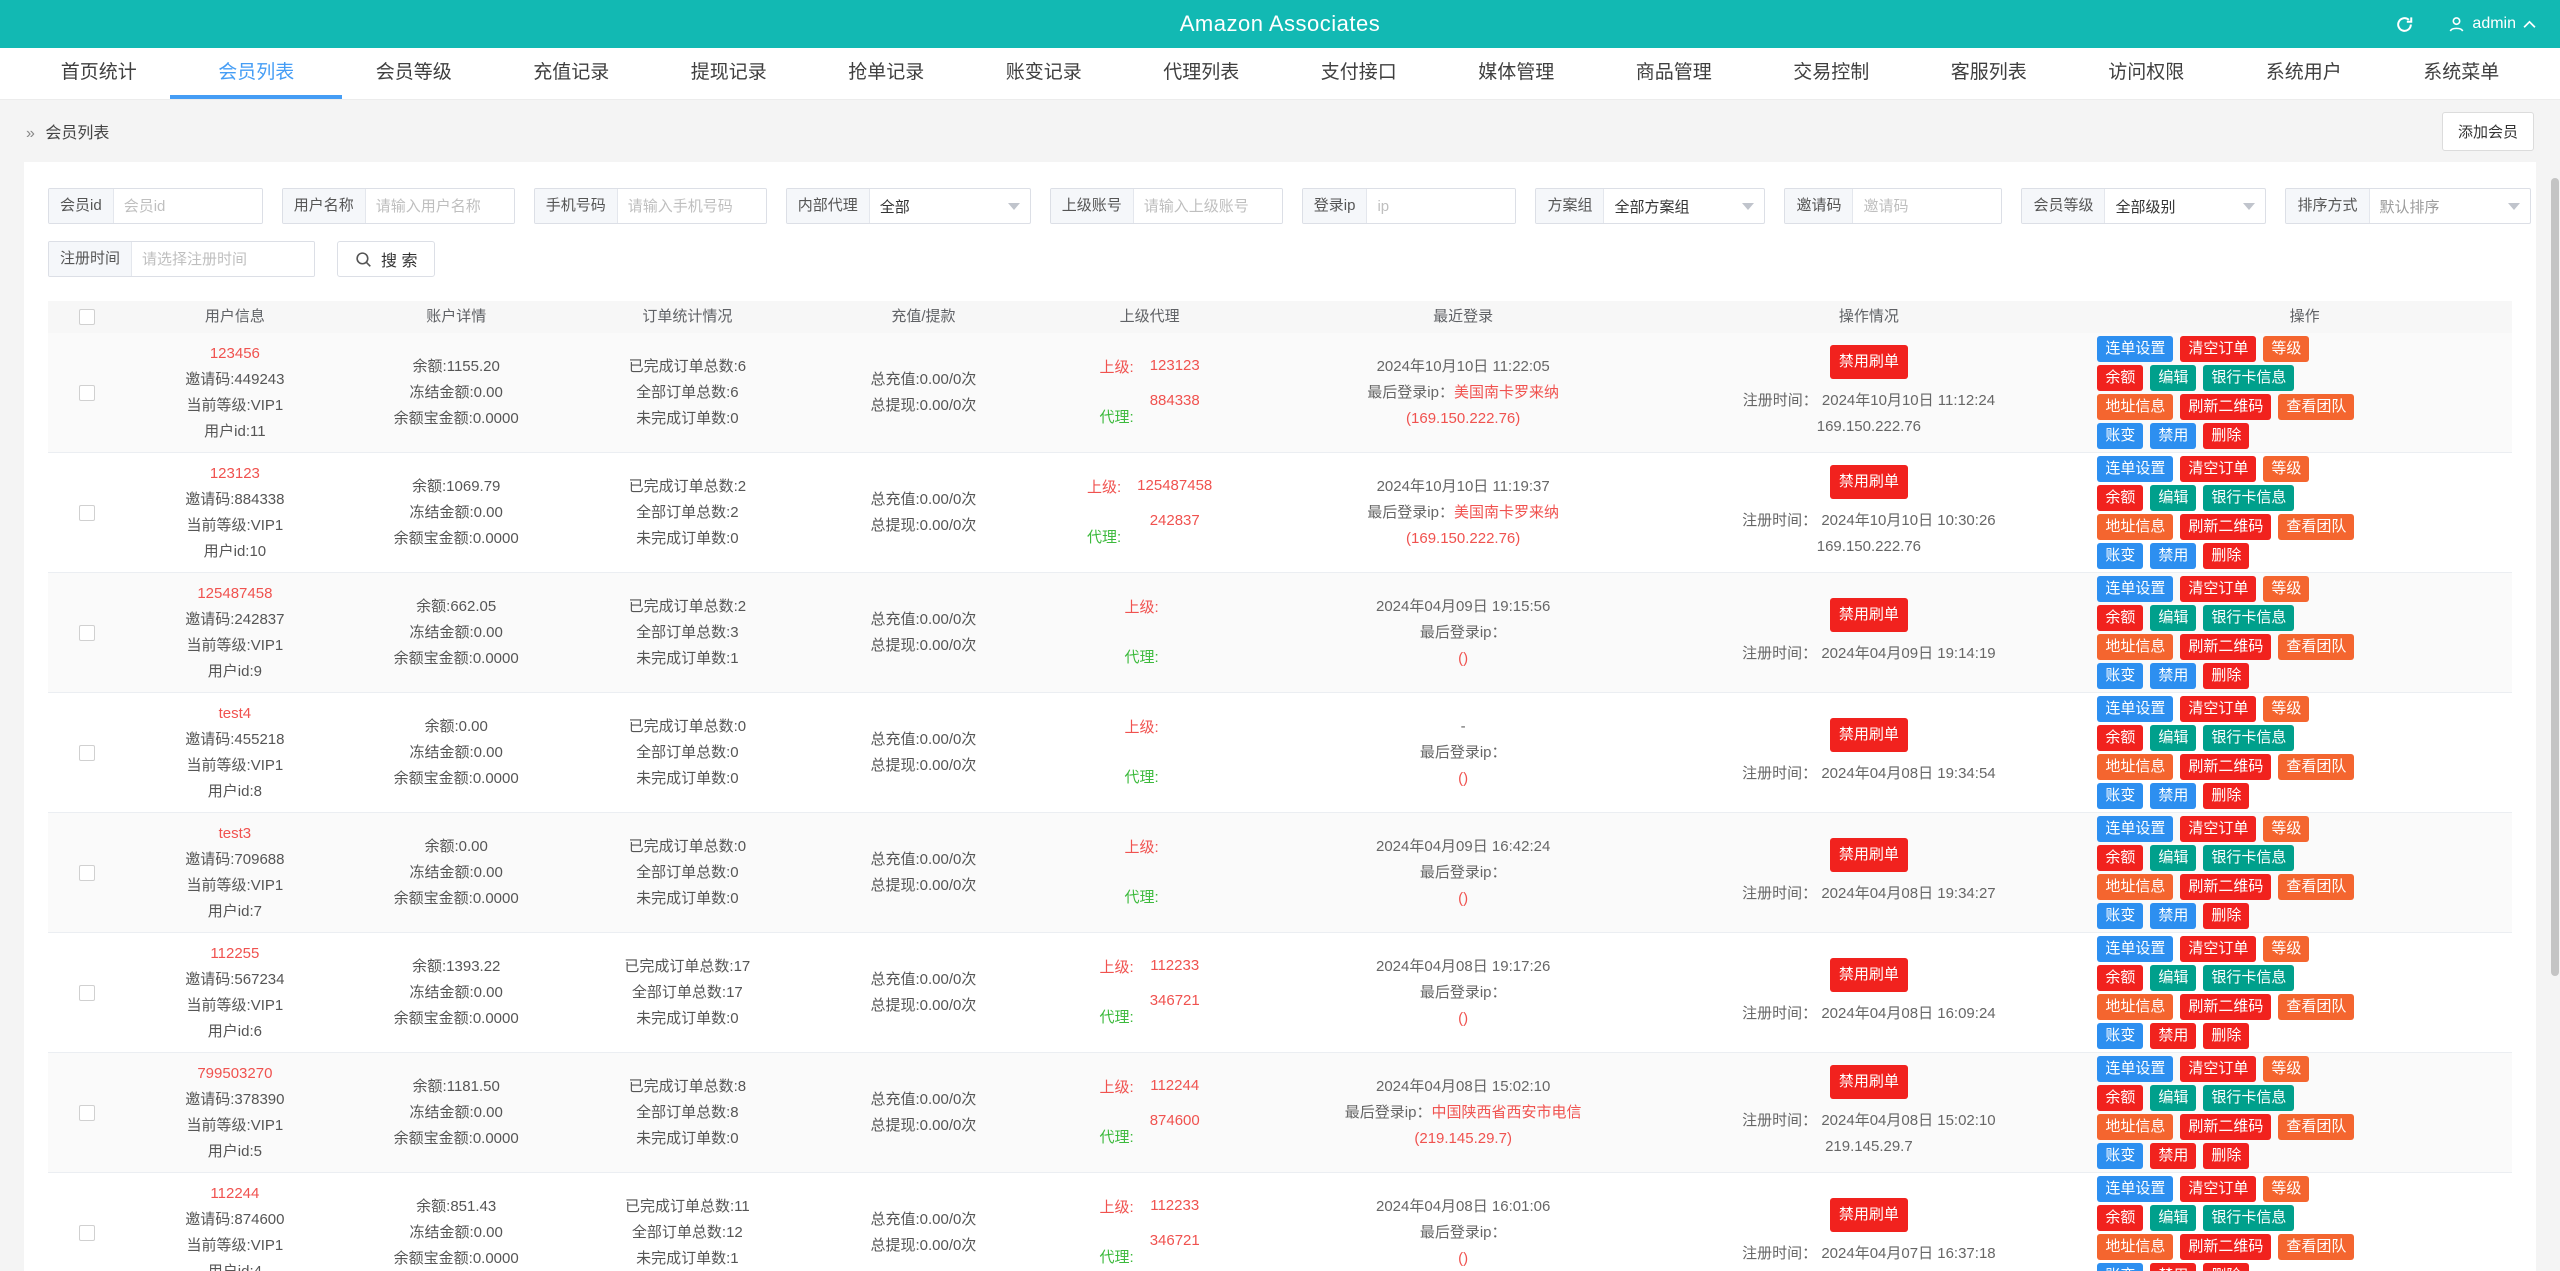  Describe the element at coordinates (2450, 206) in the screenshot. I see `filter-select-排序方式: 默认排序` at that location.